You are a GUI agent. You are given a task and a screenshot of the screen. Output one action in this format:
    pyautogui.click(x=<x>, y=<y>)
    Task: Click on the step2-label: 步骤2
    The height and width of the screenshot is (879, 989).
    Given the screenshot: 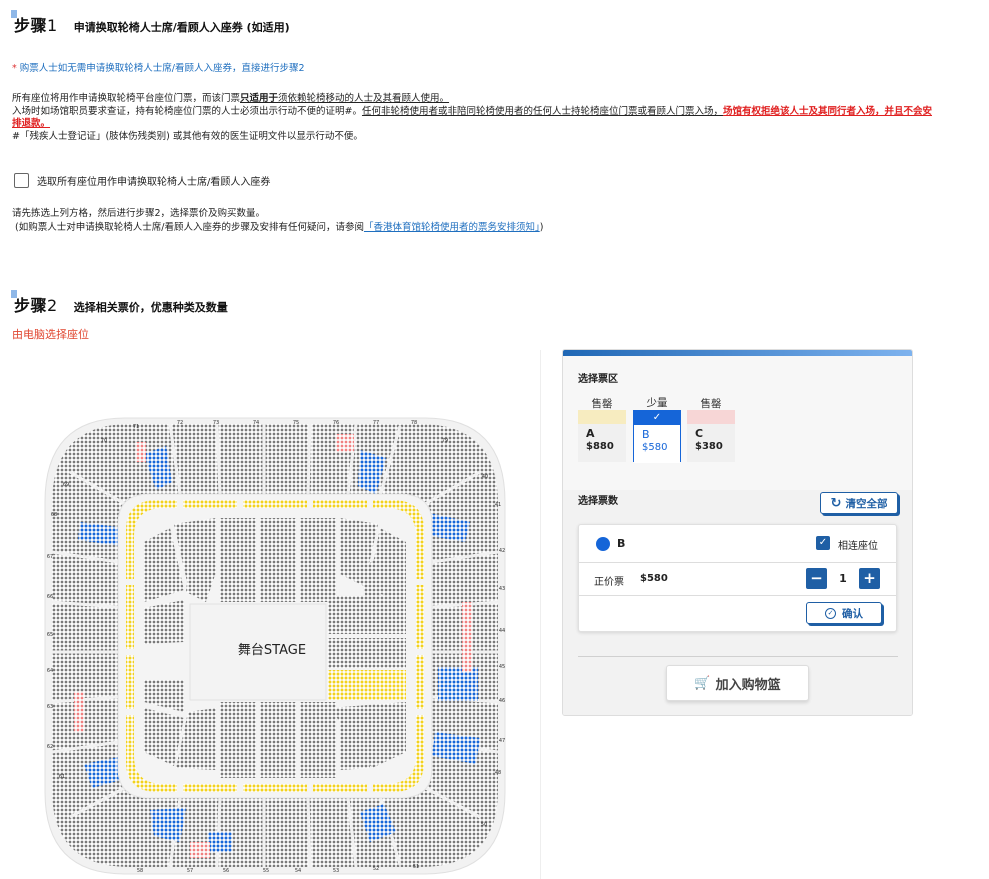 What is the action you would take?
    pyautogui.click(x=36, y=305)
    